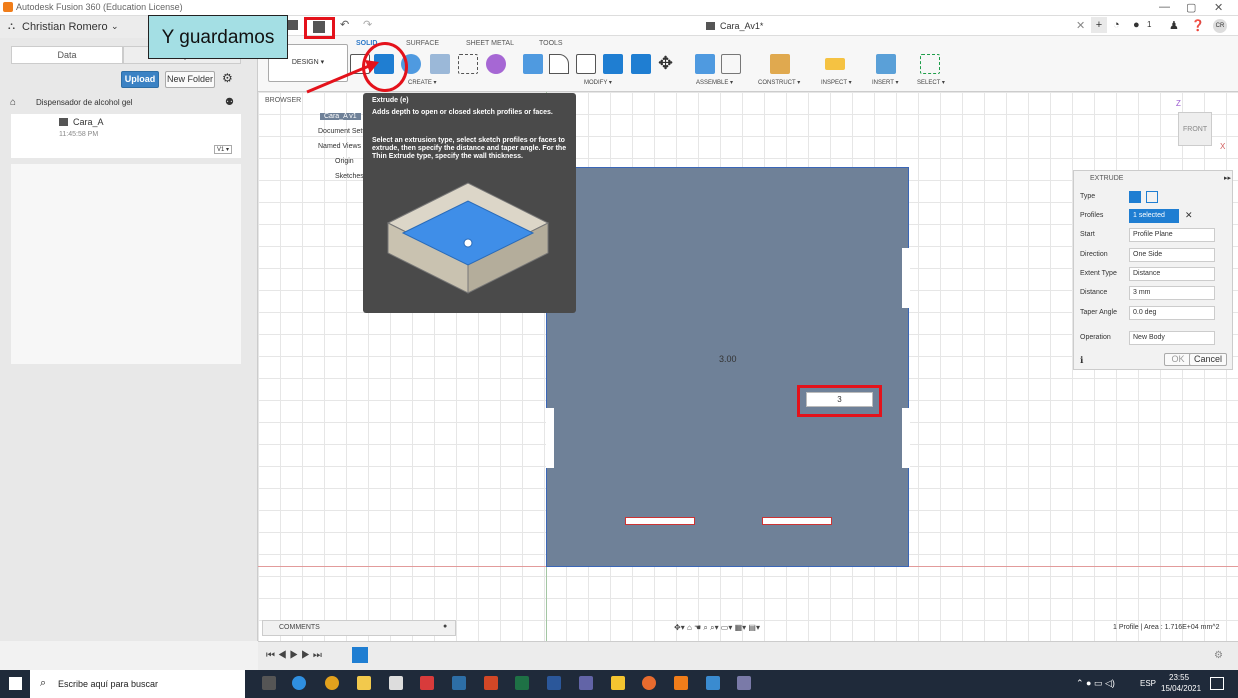  What do you see at coordinates (885, 82) in the screenshot?
I see `insert-menu: INSERT ▾` at bounding box center [885, 82].